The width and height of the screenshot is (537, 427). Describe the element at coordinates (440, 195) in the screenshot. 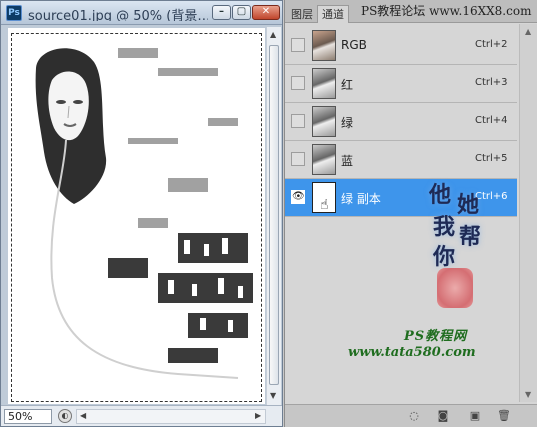

I see `calligraphy-char: 他` at that location.